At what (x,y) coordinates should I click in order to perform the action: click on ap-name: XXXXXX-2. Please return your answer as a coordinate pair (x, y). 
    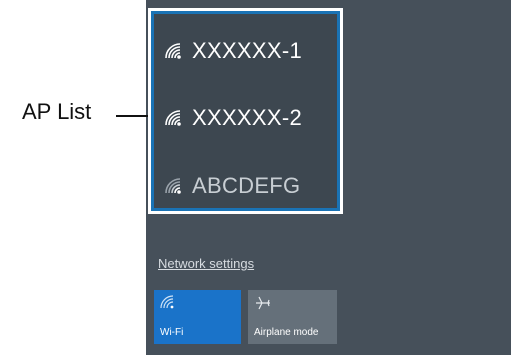
    Looking at the image, I should click on (247, 117).